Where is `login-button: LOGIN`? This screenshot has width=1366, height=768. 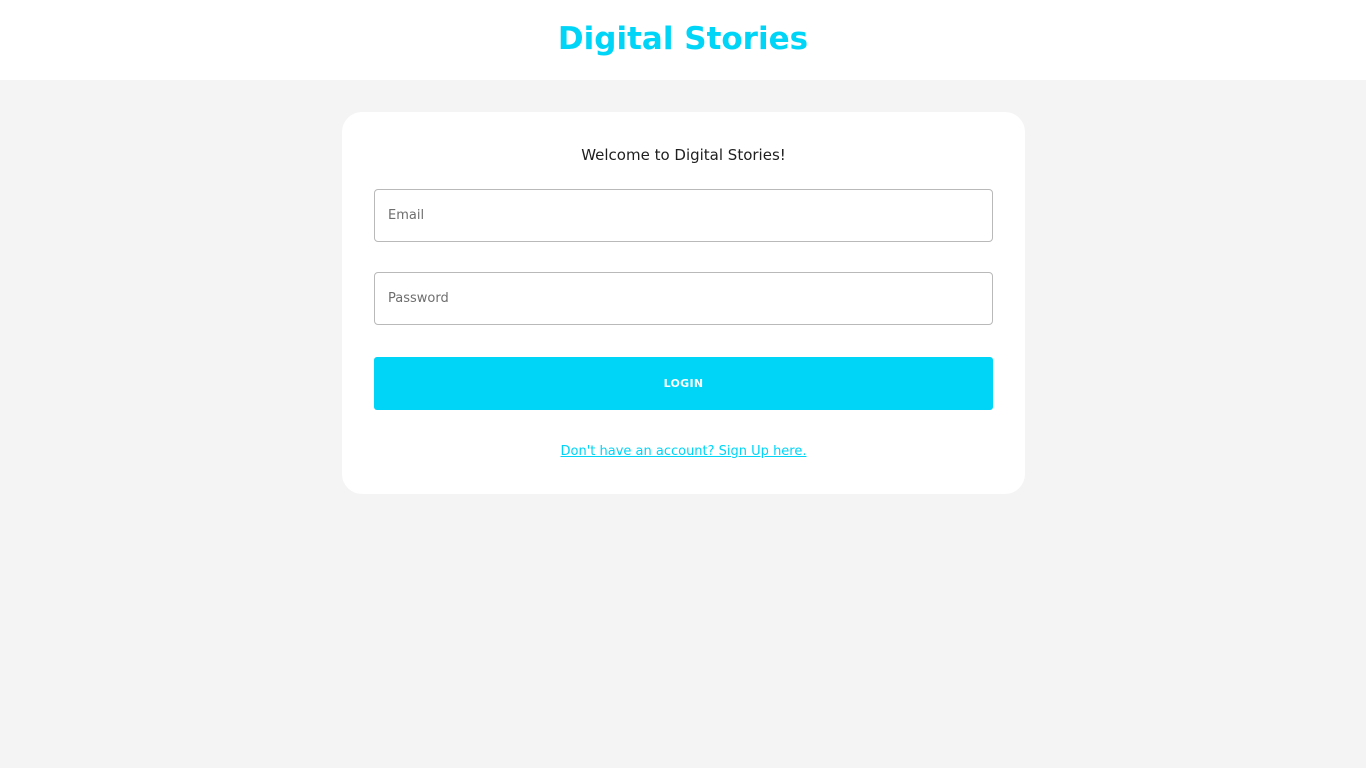
login-button: LOGIN is located at coordinates (683, 383).